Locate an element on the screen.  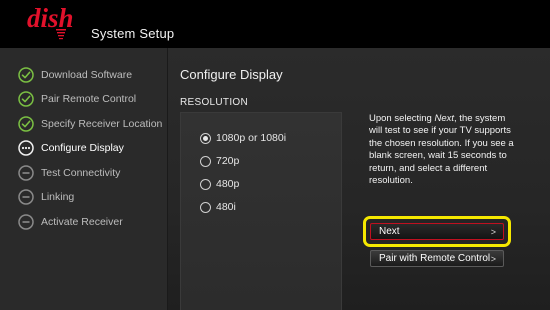
dish-logo-mark: dish is located at coordinates (50, 21).